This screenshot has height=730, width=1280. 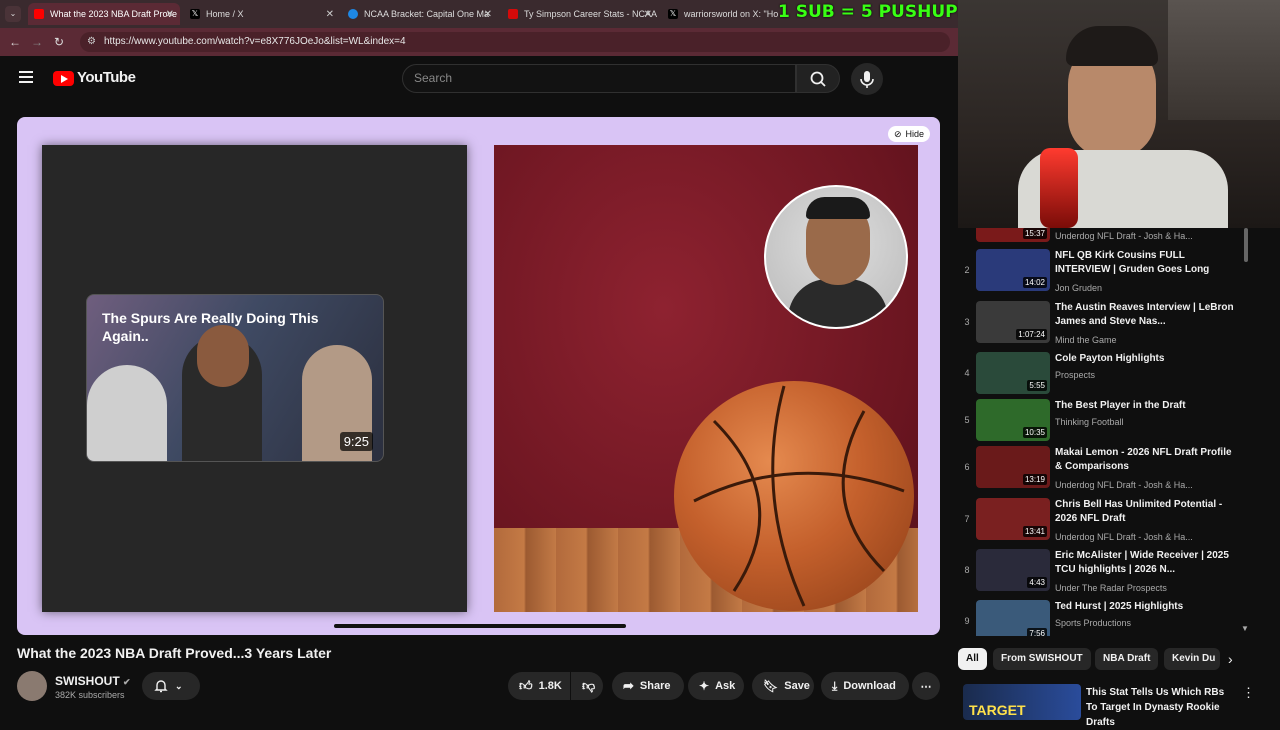 I want to click on more-horizontal-icon: ⋯, so click(x=926, y=686).